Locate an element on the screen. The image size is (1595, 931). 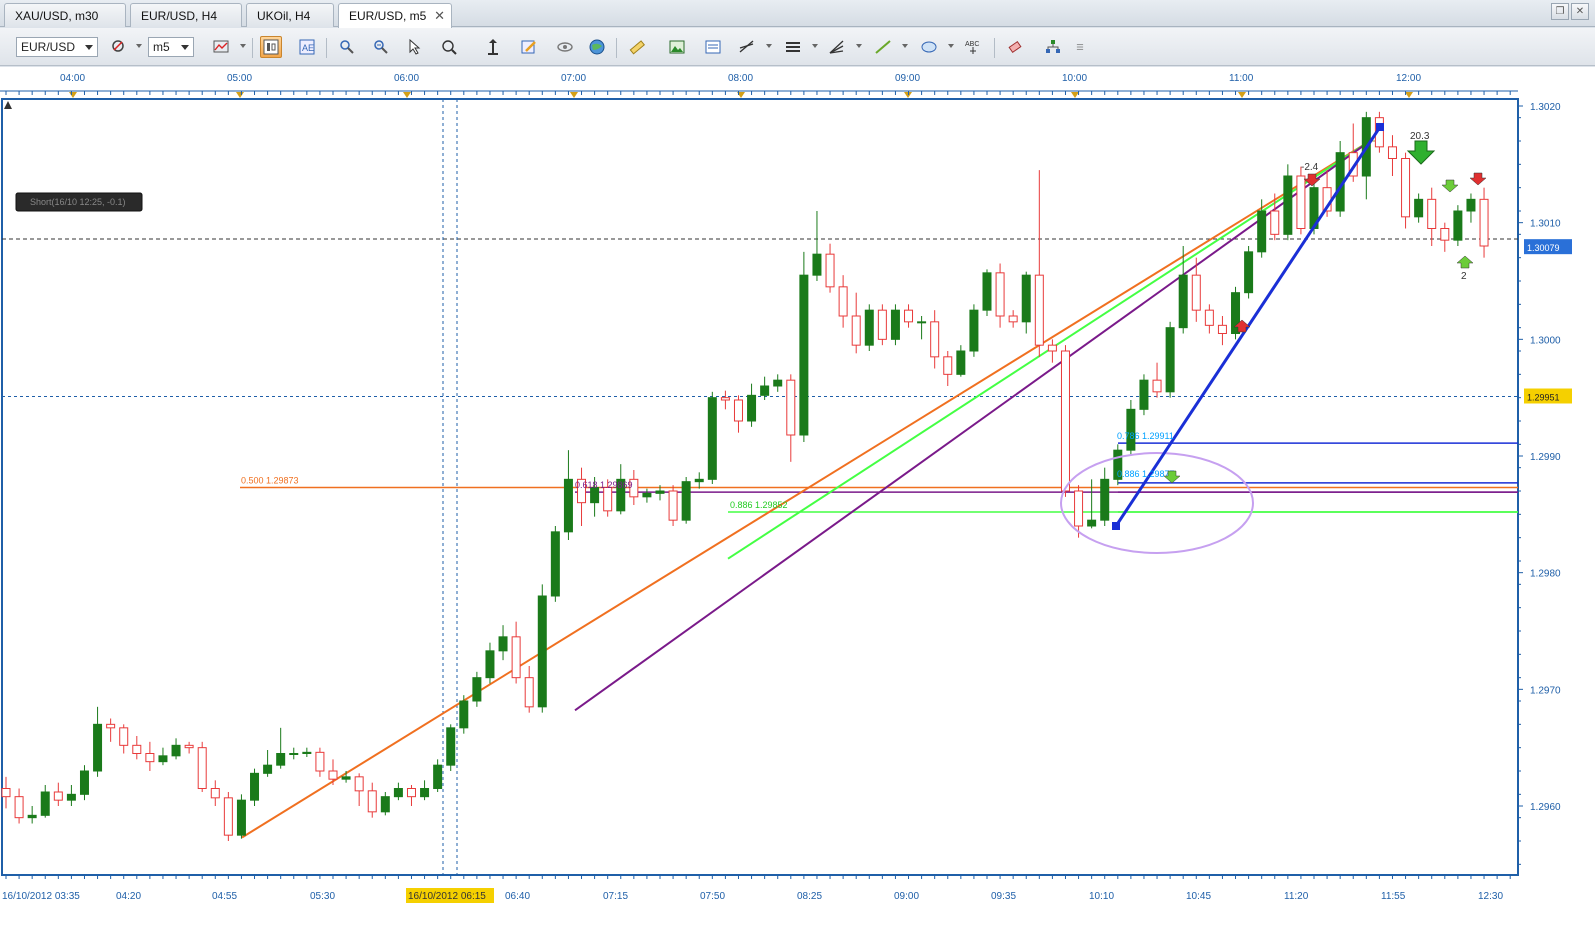
magnifier-button is located at coordinates (565, 47).